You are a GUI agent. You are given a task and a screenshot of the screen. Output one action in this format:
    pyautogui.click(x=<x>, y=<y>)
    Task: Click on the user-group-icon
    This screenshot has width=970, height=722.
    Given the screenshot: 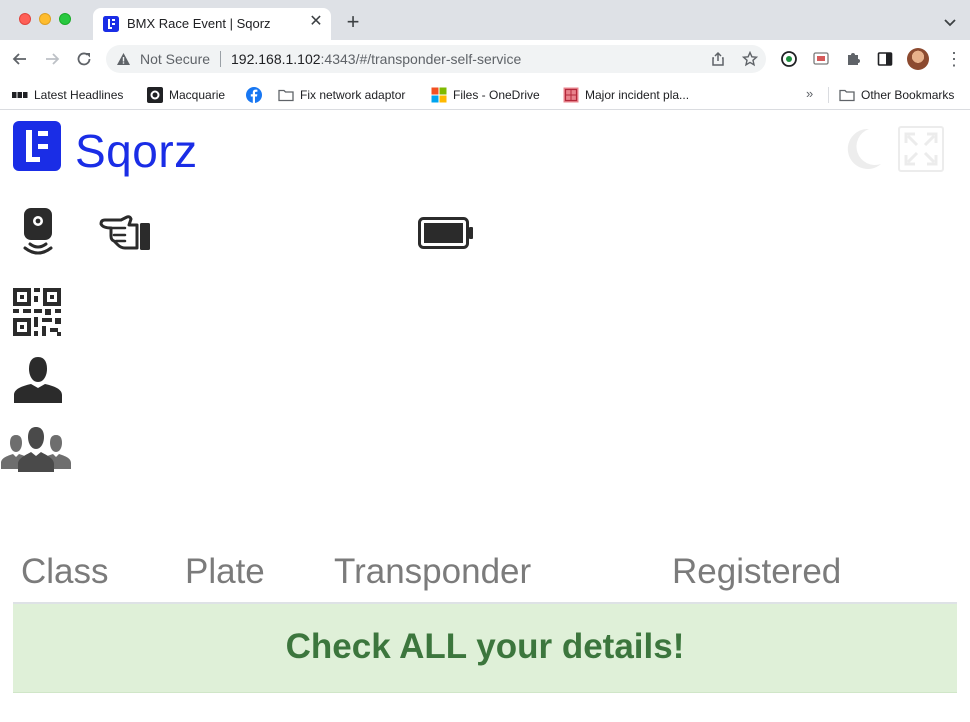 What is the action you would take?
    pyautogui.click(x=36, y=449)
    